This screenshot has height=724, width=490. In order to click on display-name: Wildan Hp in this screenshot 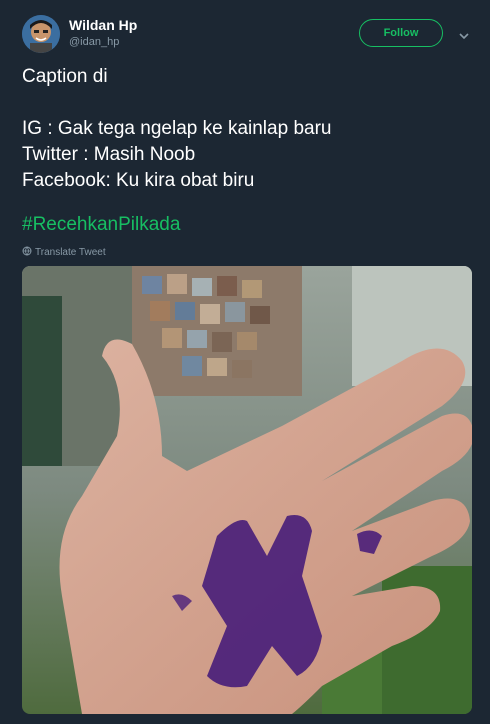, I will do `click(103, 25)`.